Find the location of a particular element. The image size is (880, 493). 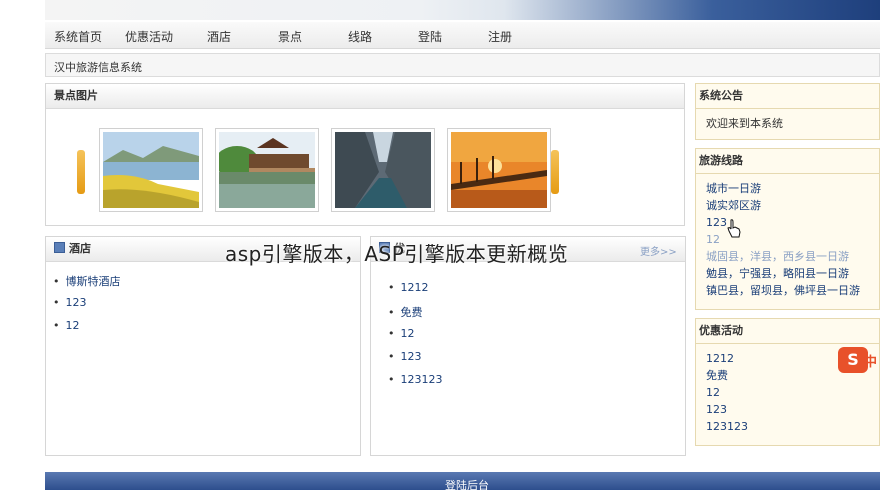

nav-item-hotels: 酒店 is located at coordinates (219, 36).